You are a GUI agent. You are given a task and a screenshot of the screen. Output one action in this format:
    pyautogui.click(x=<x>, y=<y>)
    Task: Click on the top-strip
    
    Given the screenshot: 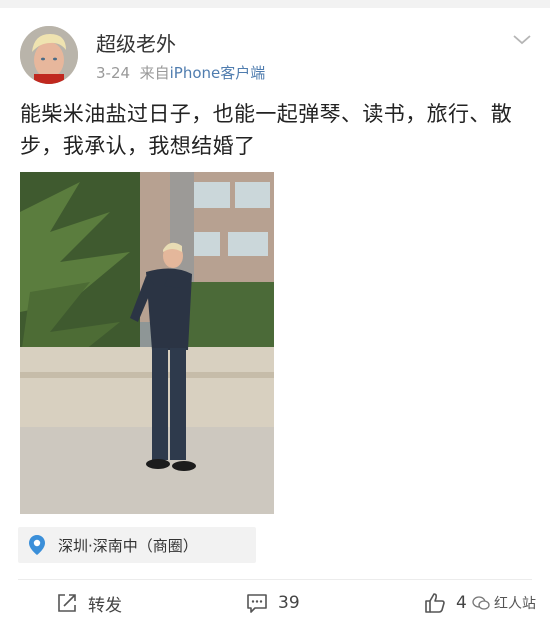 What is the action you would take?
    pyautogui.click(x=275, y=4)
    